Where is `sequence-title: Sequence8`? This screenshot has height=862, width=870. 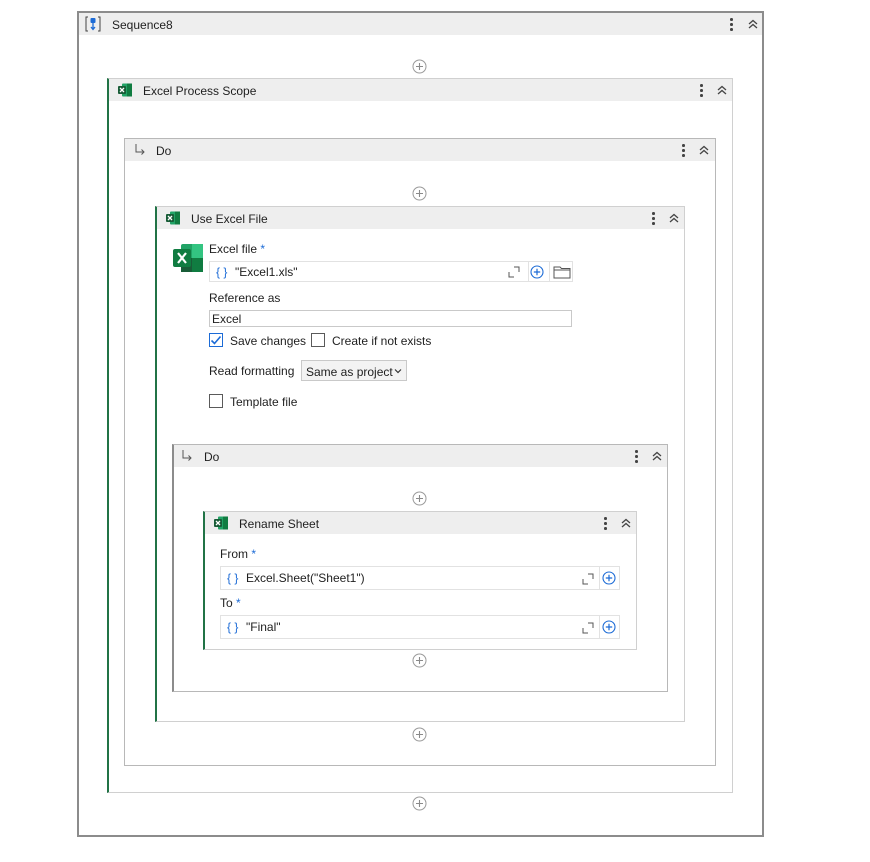 sequence-title: Sequence8 is located at coordinates (142, 25).